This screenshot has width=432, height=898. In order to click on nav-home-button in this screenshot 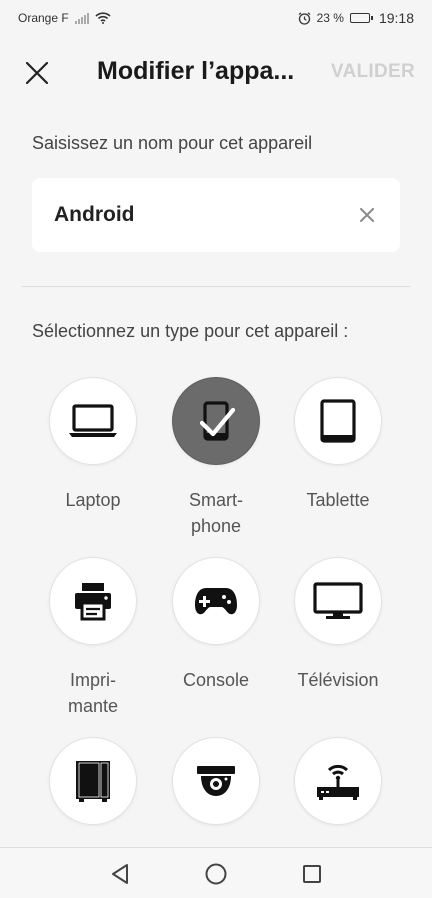, I will do `click(216, 874)`.